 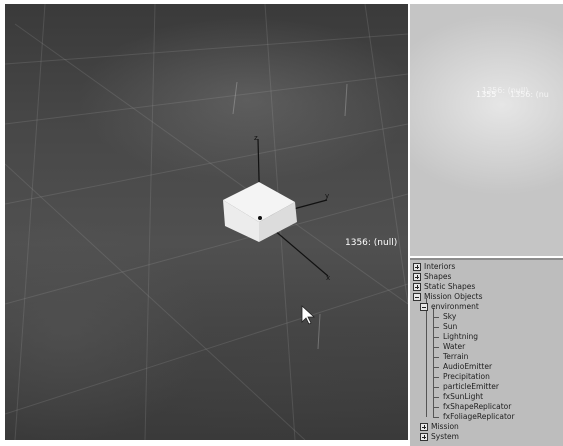 What do you see at coordinates (371, 243) in the screenshot?
I see `object-label: 1356: (null)` at bounding box center [371, 243].